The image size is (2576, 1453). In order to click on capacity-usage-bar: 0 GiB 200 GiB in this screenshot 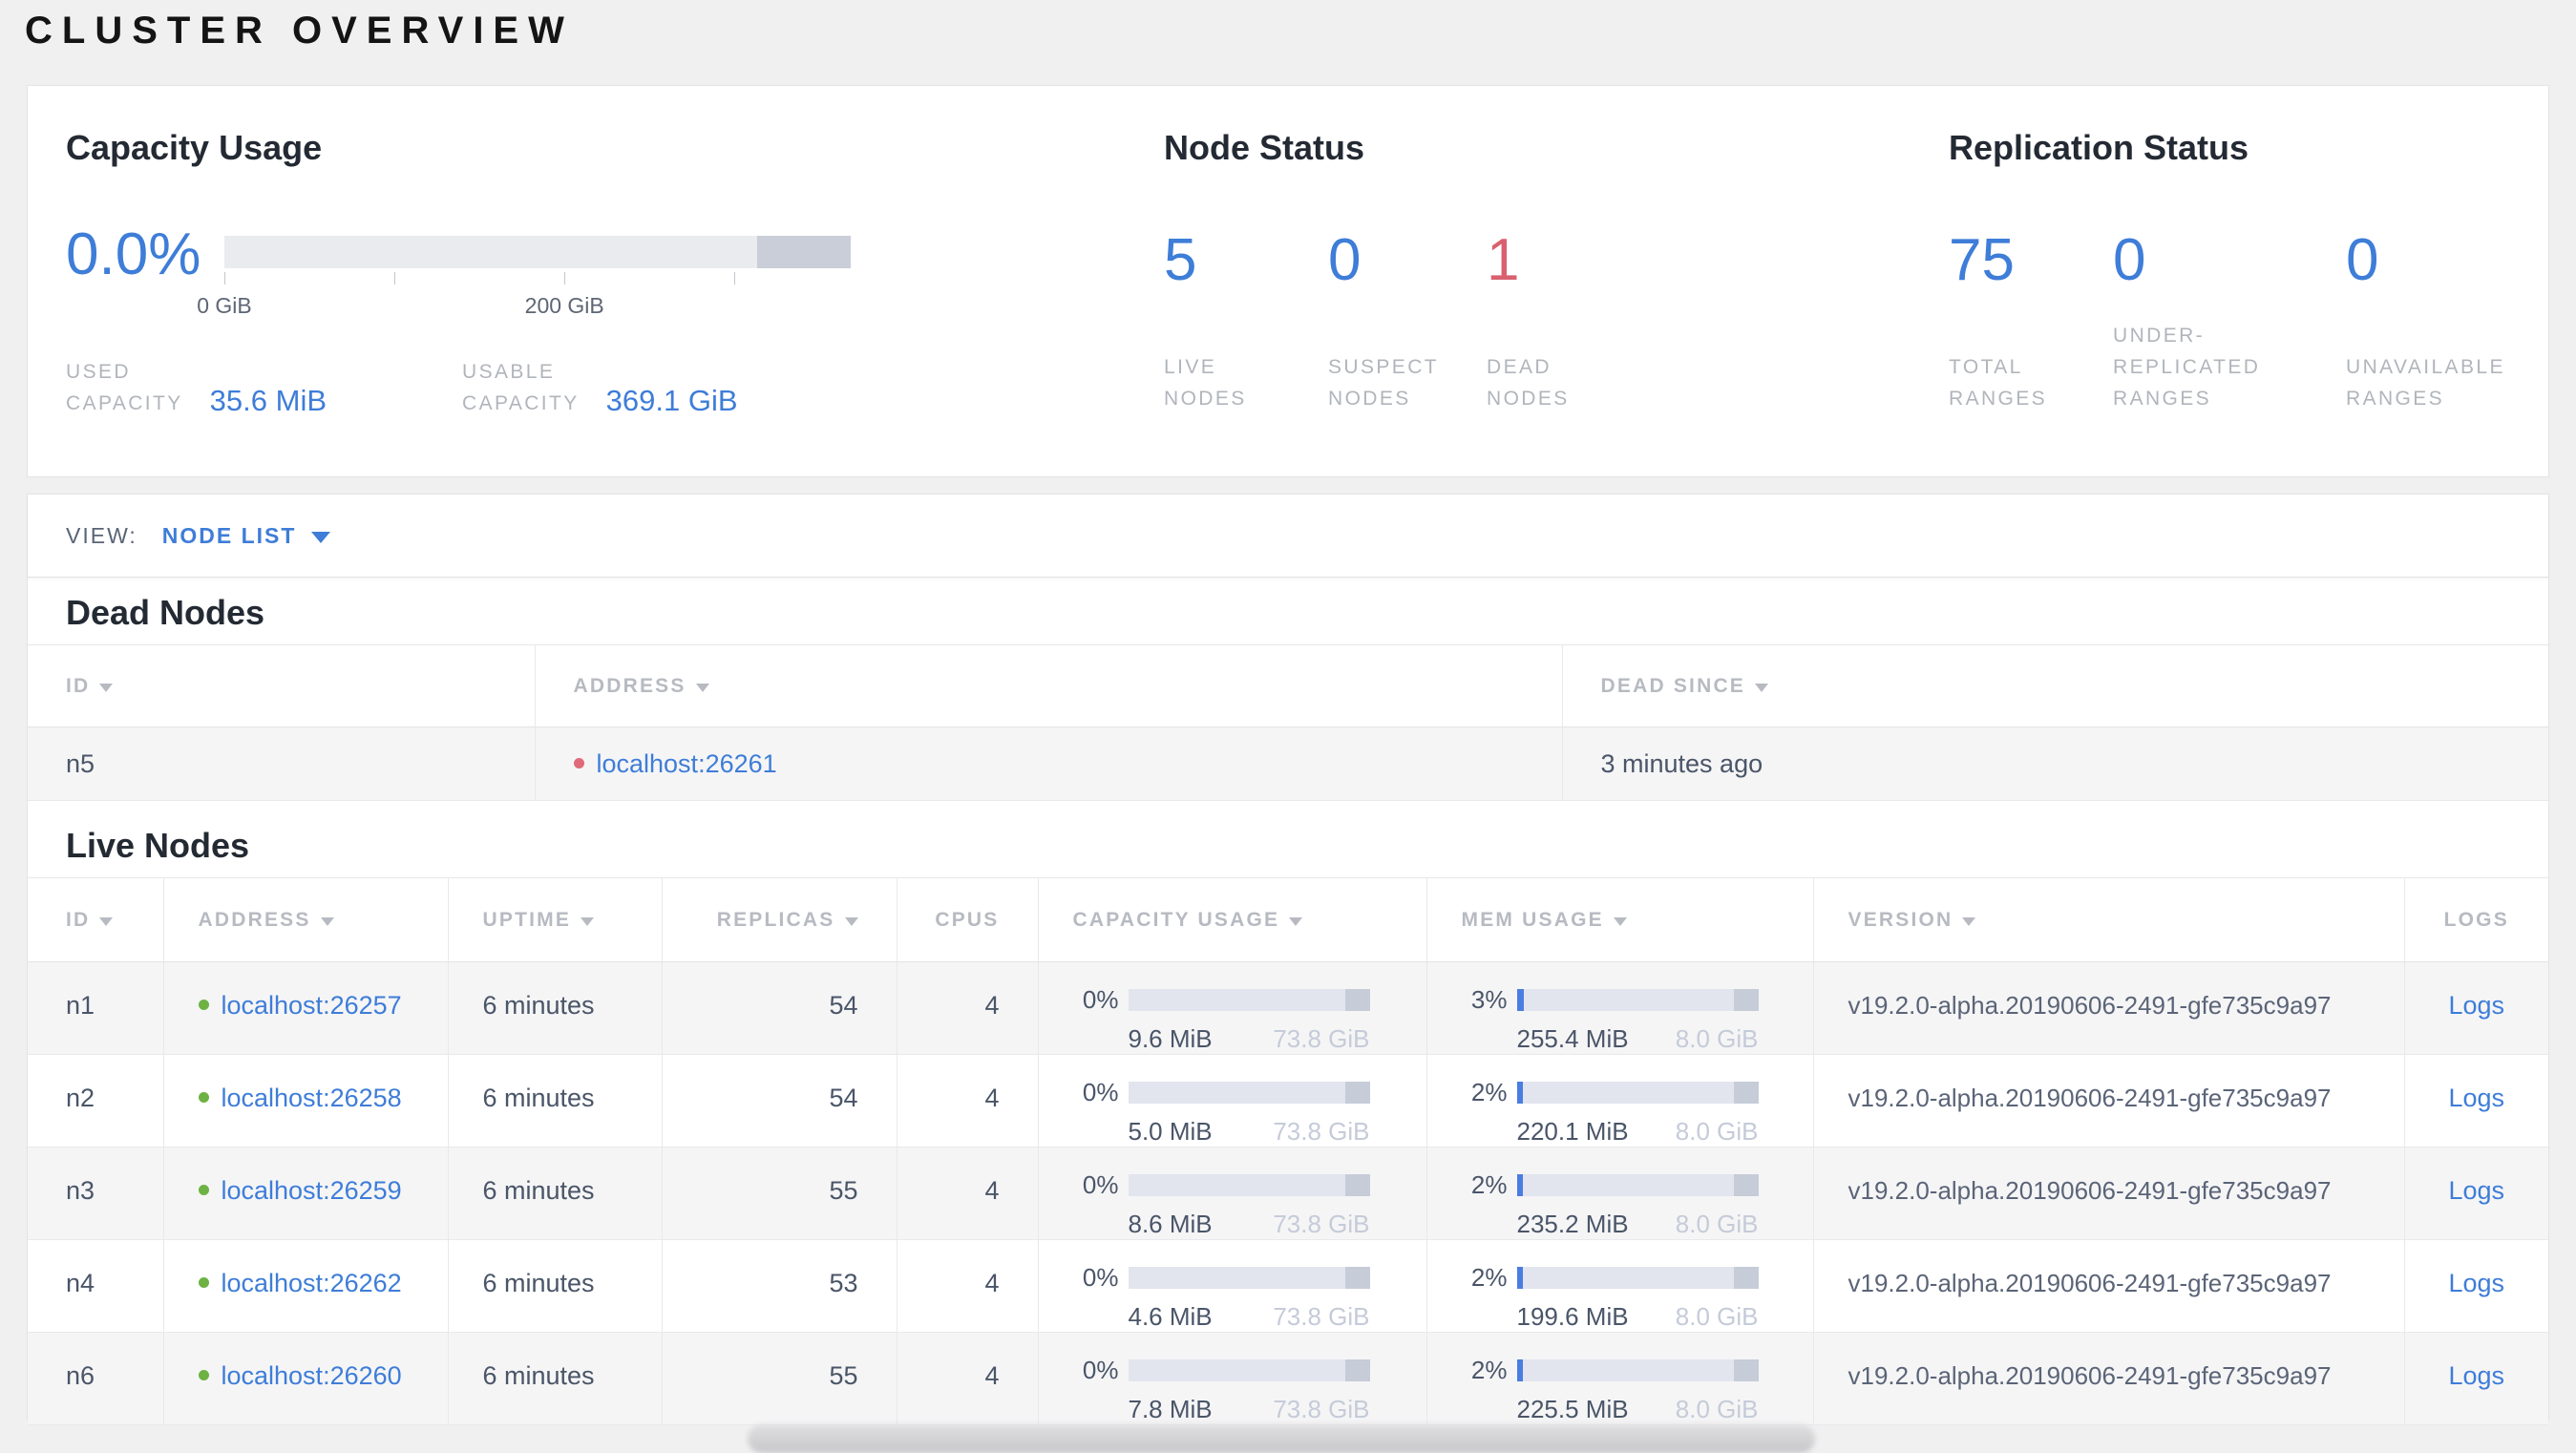, I will do `click(524, 281)`.